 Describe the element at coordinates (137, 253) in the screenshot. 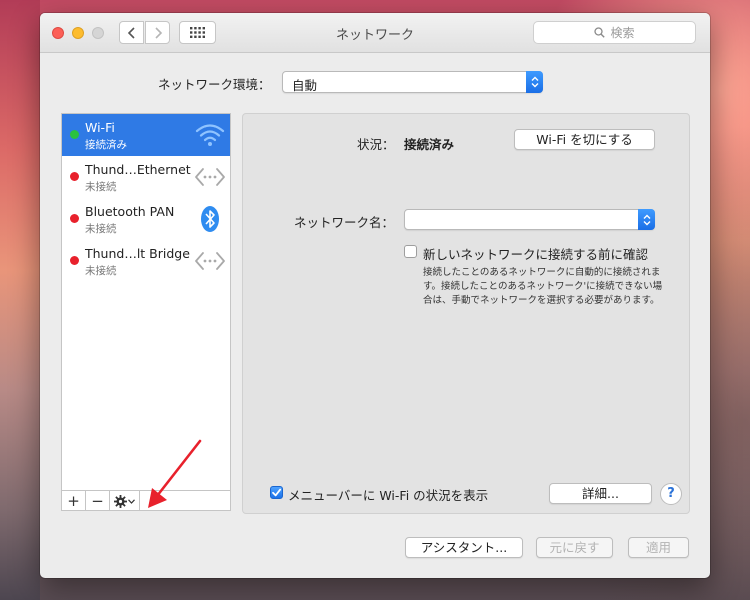

I see `service-name: Thund…lt Bridge` at that location.